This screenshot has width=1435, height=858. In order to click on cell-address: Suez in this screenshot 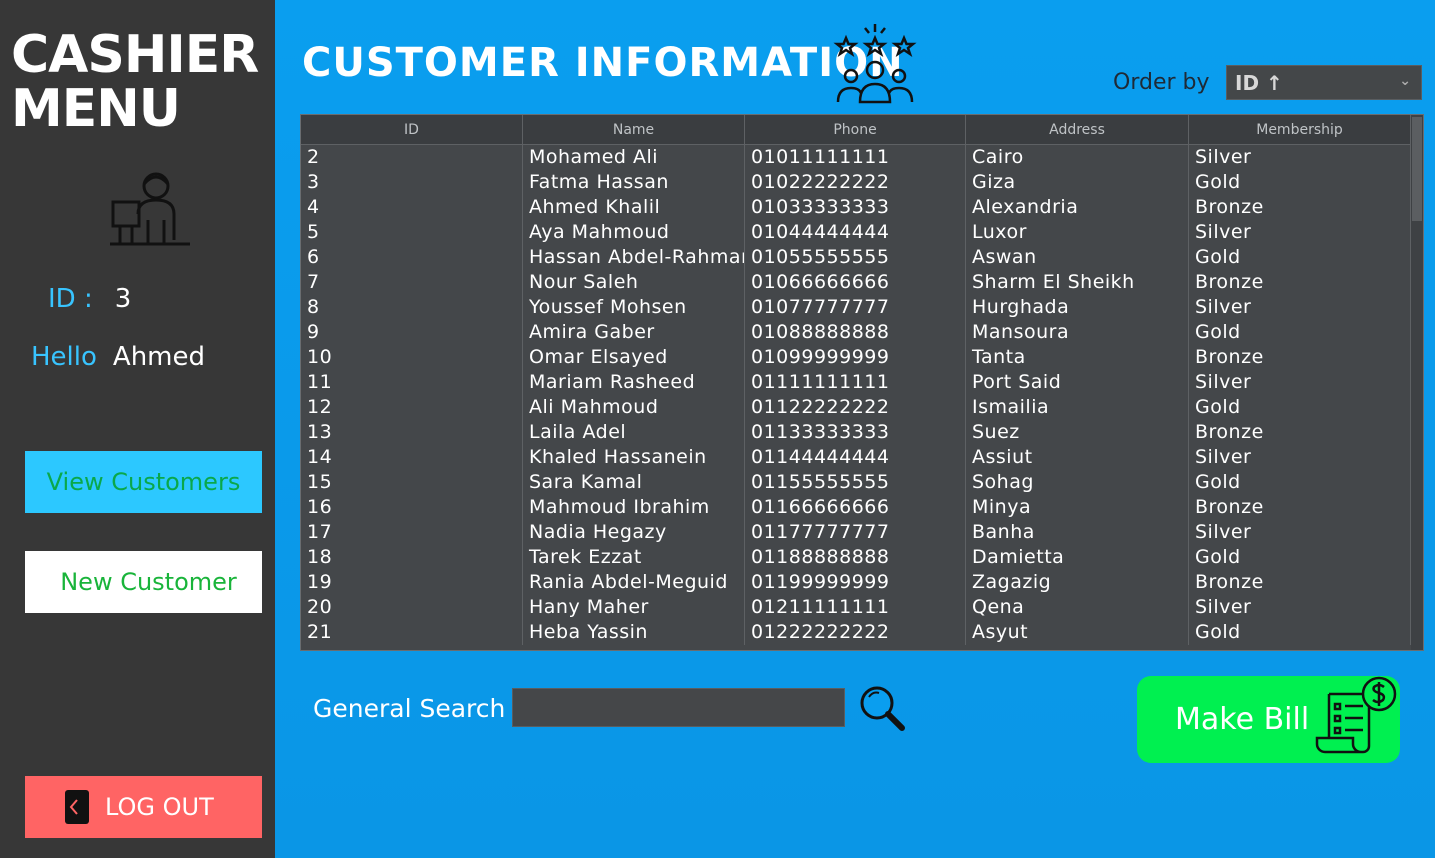, I will do `click(1077, 432)`.